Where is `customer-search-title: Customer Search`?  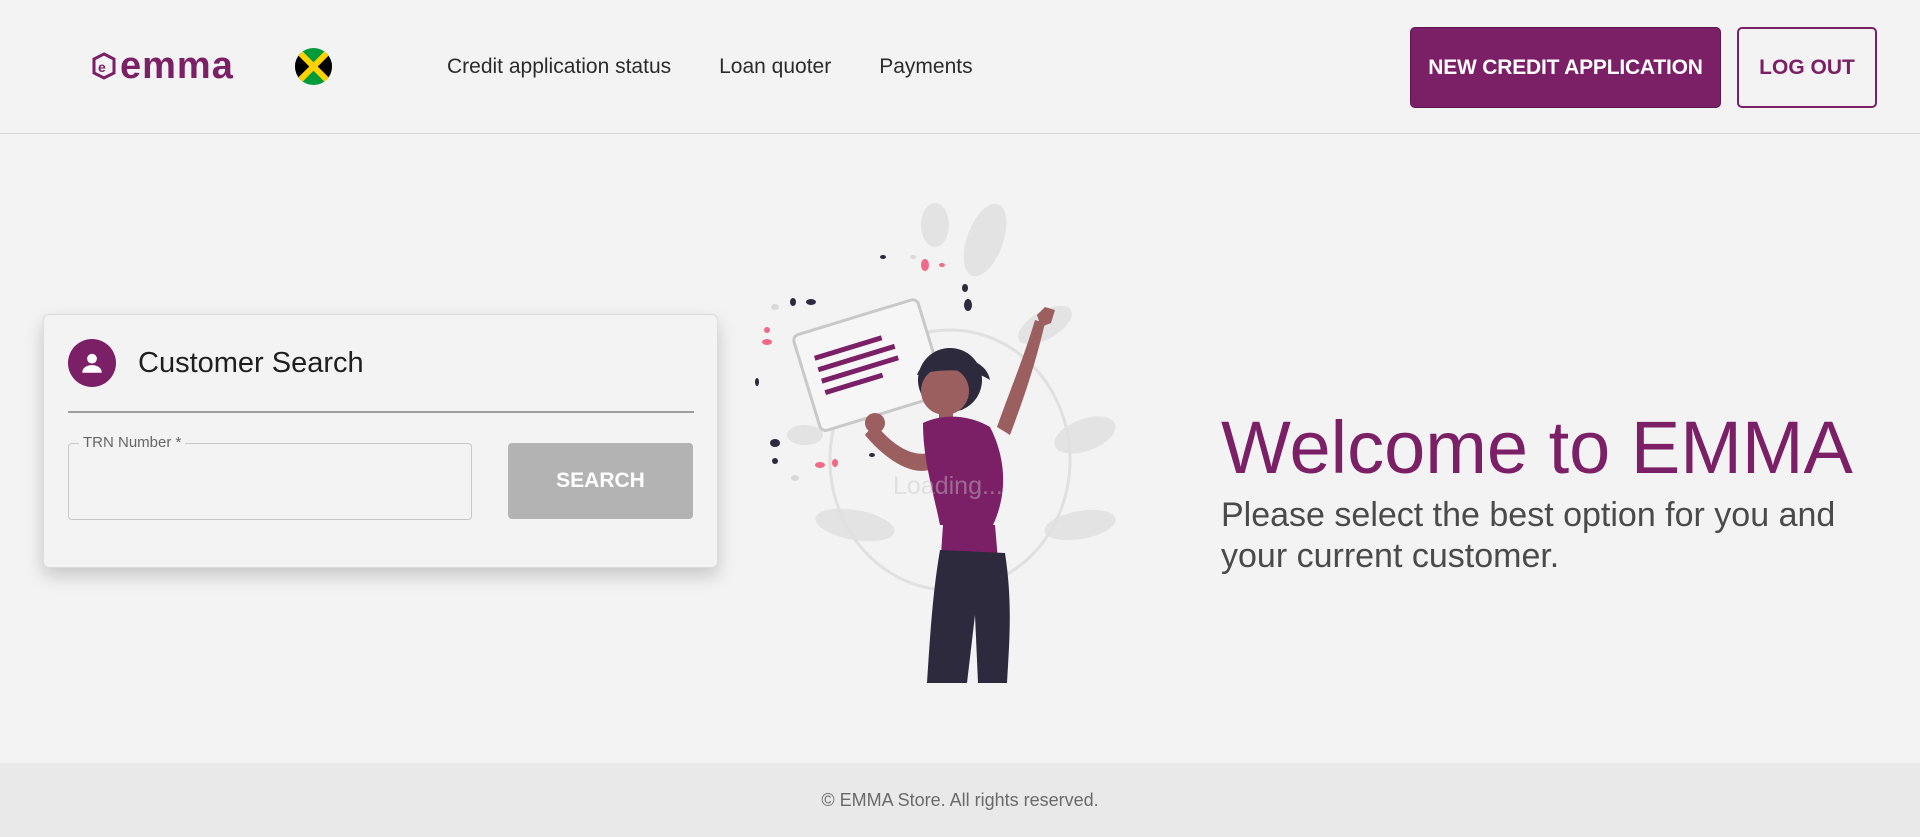 customer-search-title: Customer Search is located at coordinates (251, 363).